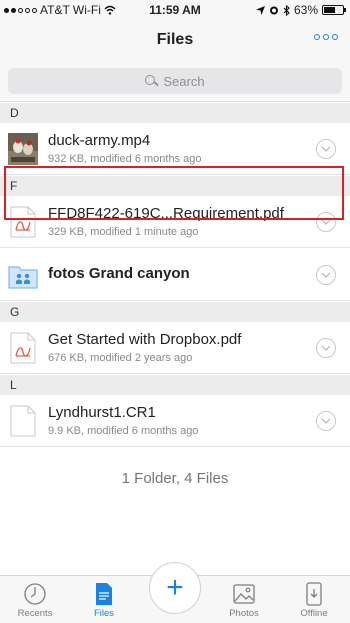 The height and width of the screenshot is (623, 350). What do you see at coordinates (330, 10) in the screenshot?
I see `battery-level` at bounding box center [330, 10].